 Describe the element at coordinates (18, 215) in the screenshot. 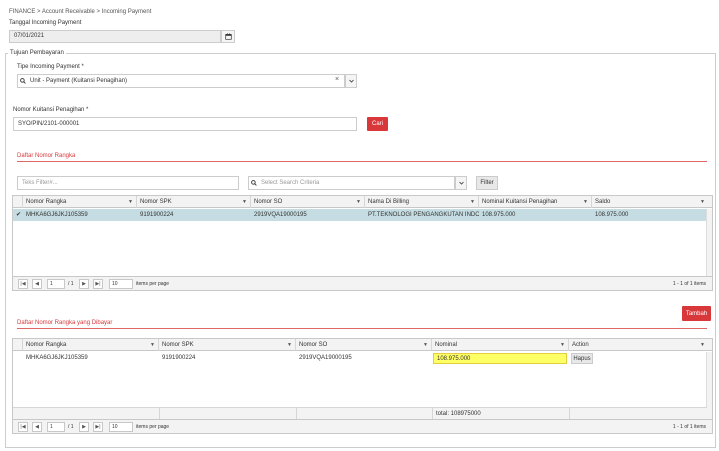

I see `check-icon: ✔` at that location.